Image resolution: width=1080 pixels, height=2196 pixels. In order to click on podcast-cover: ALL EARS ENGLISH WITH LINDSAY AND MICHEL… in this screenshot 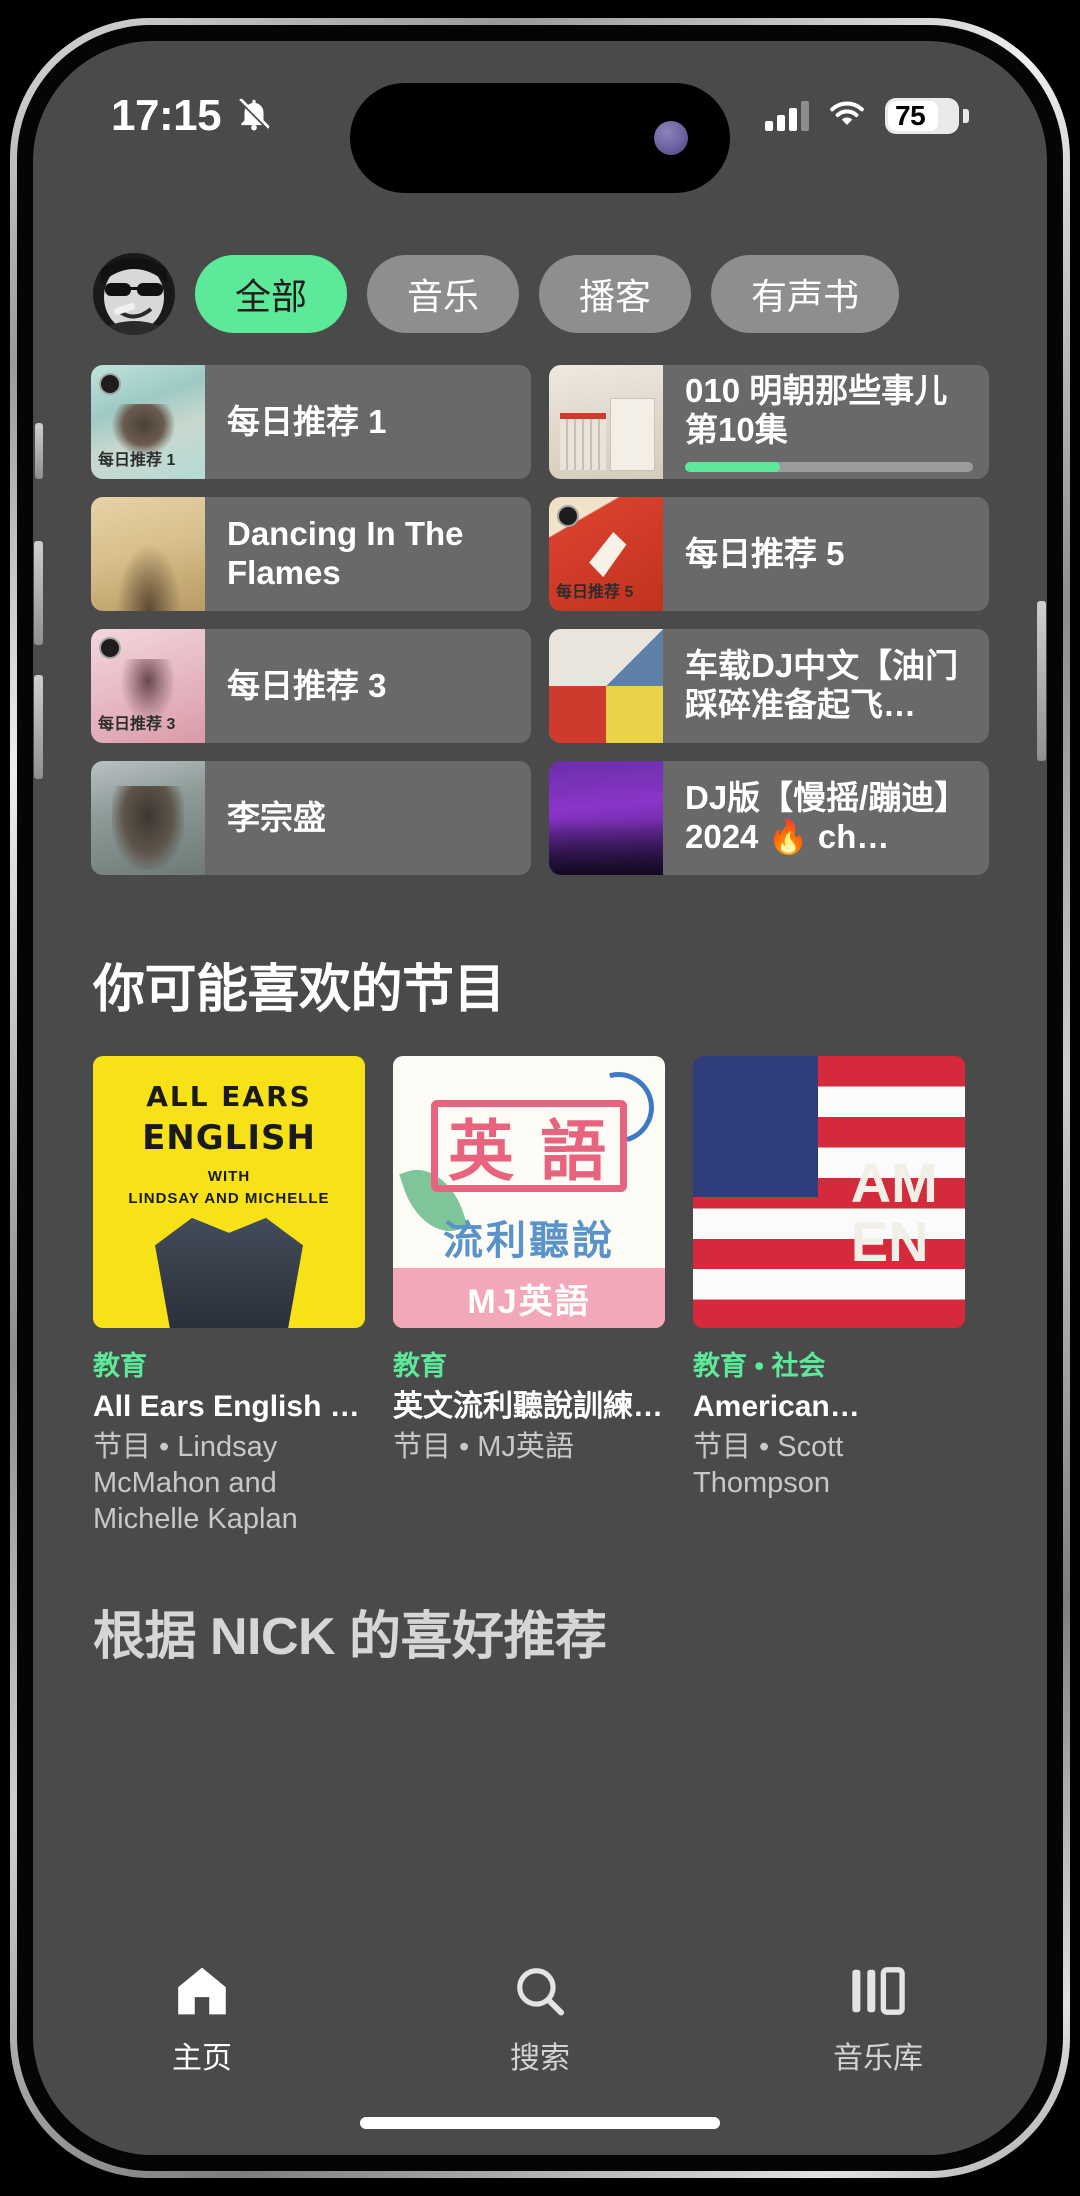, I will do `click(229, 1192)`.